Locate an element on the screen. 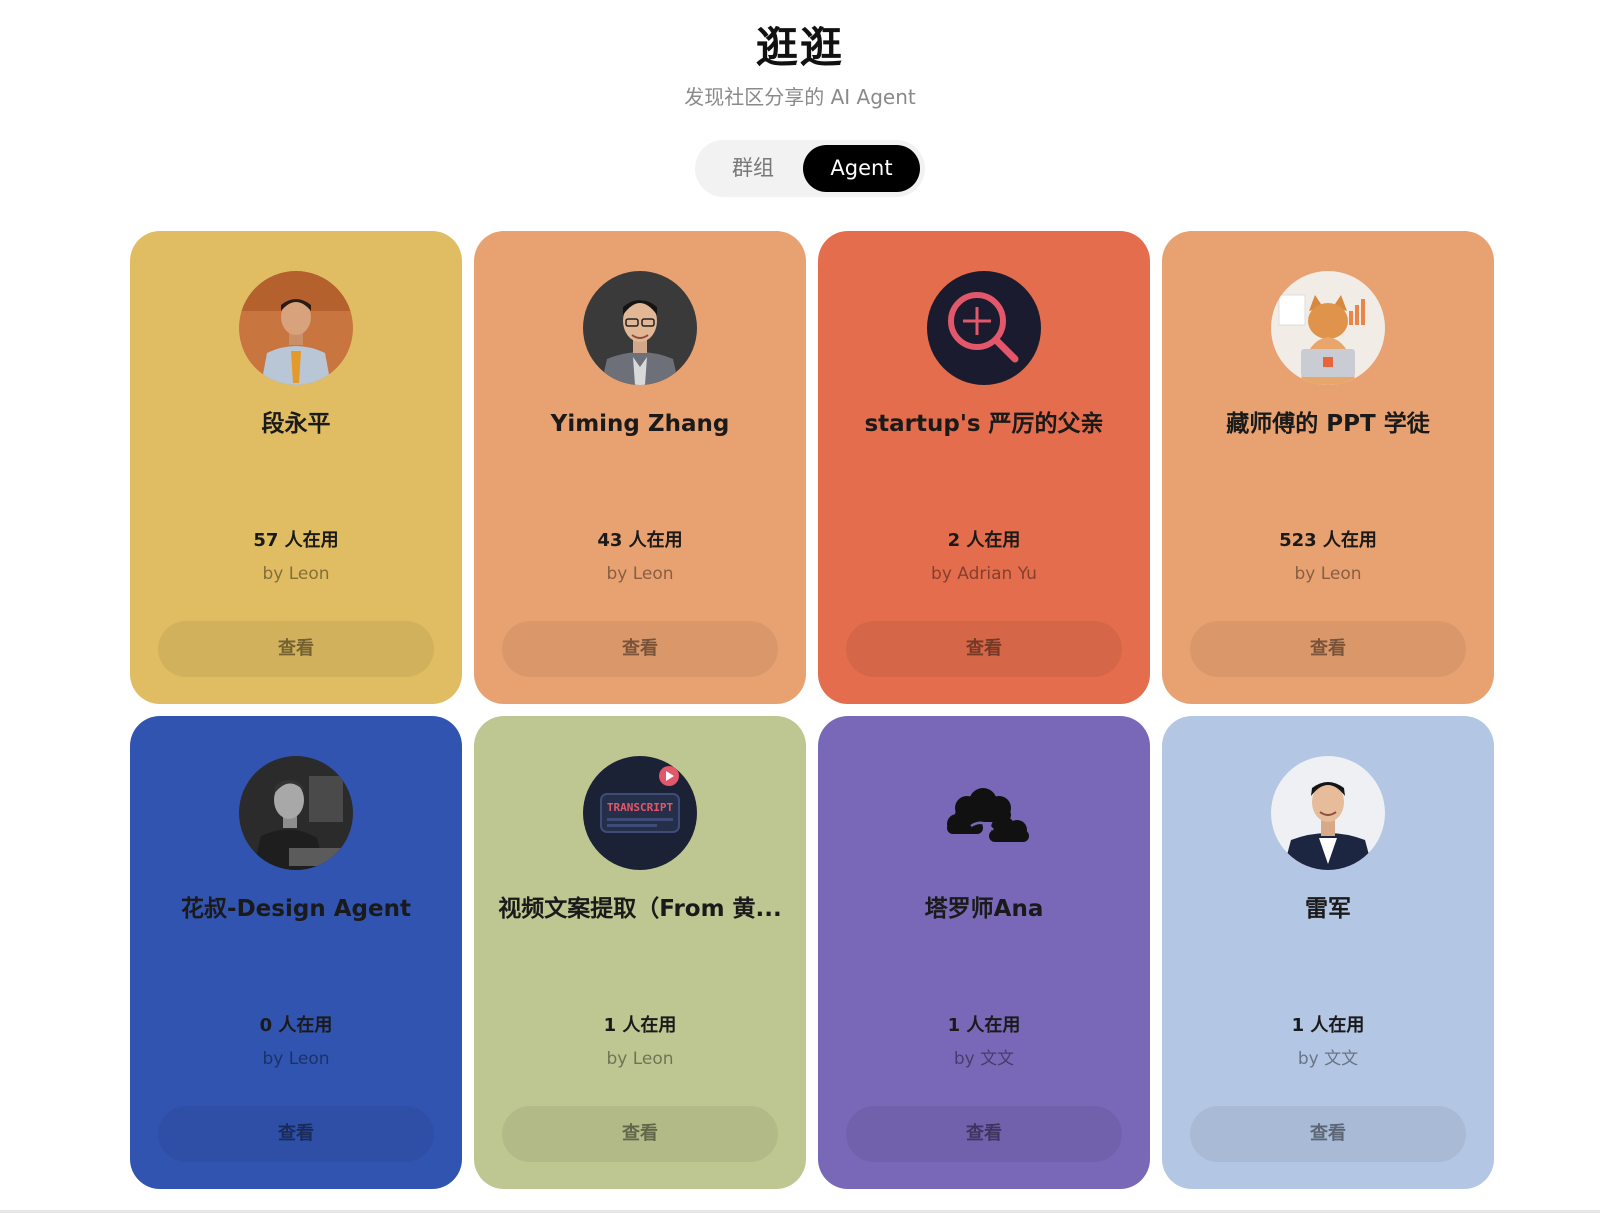 This screenshot has width=1600, height=1213. transcript-icon: TRANSCRIPT is located at coordinates (640, 813).